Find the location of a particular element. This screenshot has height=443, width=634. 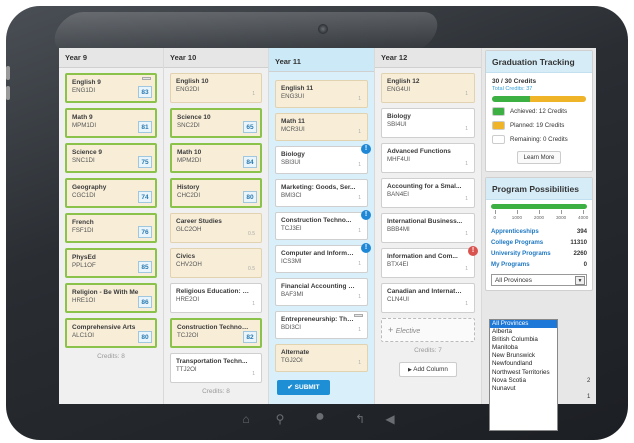

search-icon: ⚲ is located at coordinates (280, 419).